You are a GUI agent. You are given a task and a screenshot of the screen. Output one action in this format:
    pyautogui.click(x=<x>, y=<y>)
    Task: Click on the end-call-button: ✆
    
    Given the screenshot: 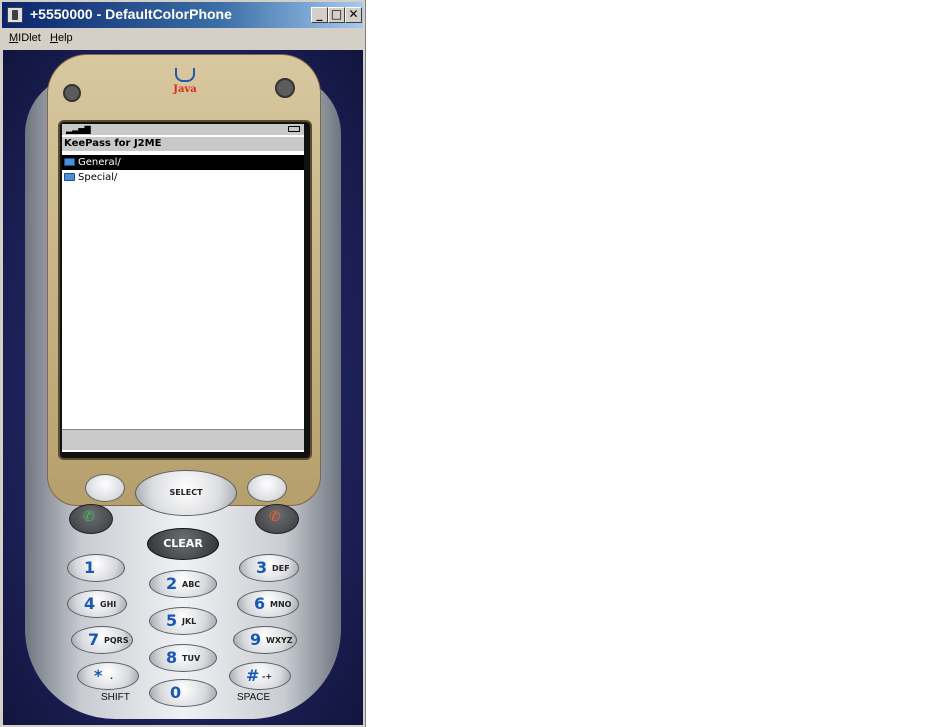 What is the action you would take?
    pyautogui.click(x=277, y=519)
    